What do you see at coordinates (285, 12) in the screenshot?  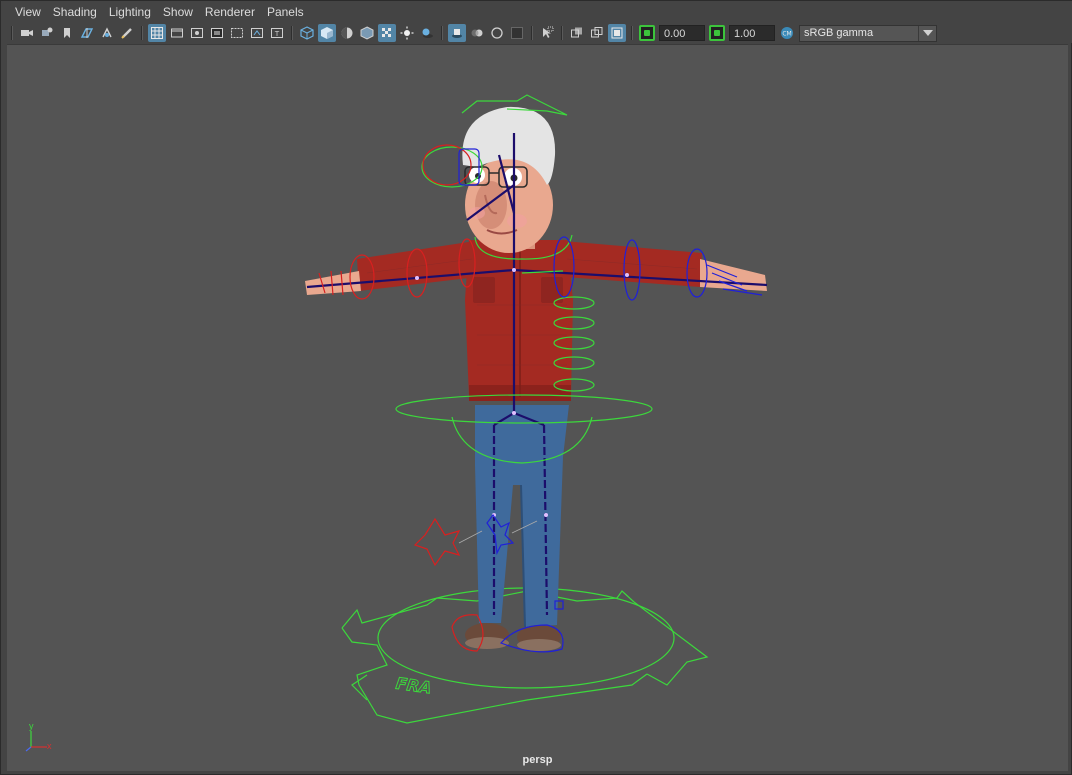 I see `menu-panels: Panels` at bounding box center [285, 12].